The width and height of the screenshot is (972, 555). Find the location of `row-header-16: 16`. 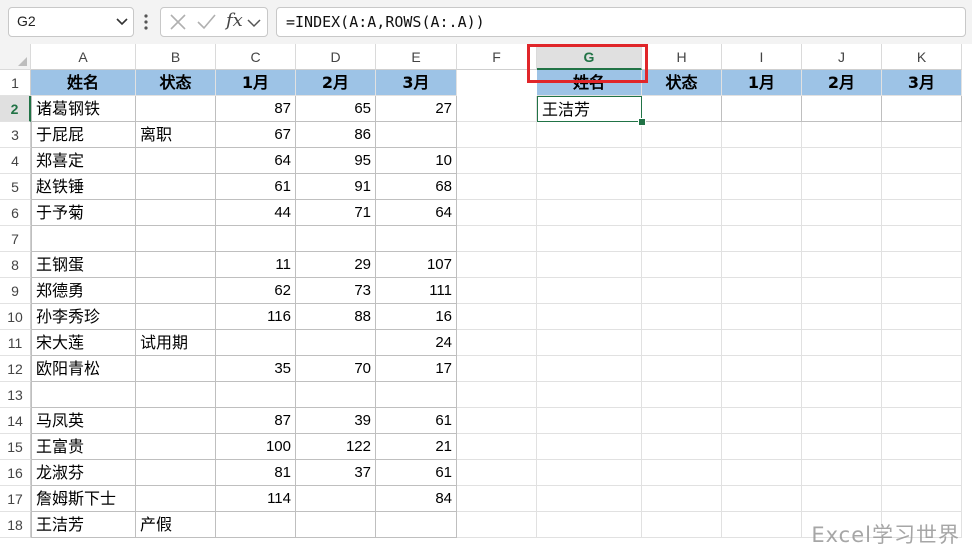

row-header-16: 16 is located at coordinates (15, 473).